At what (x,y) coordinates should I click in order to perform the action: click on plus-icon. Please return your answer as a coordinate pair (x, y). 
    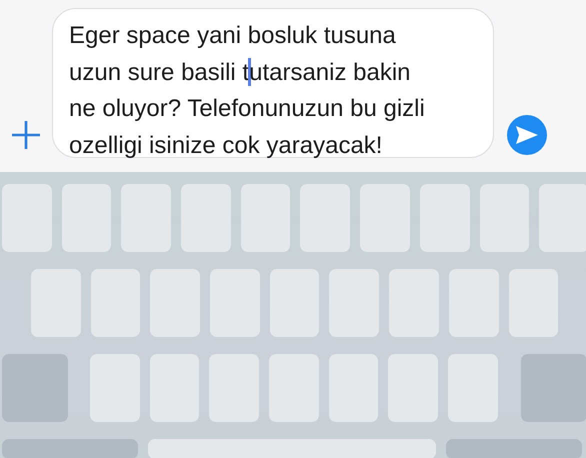
    Looking at the image, I should click on (26, 135).